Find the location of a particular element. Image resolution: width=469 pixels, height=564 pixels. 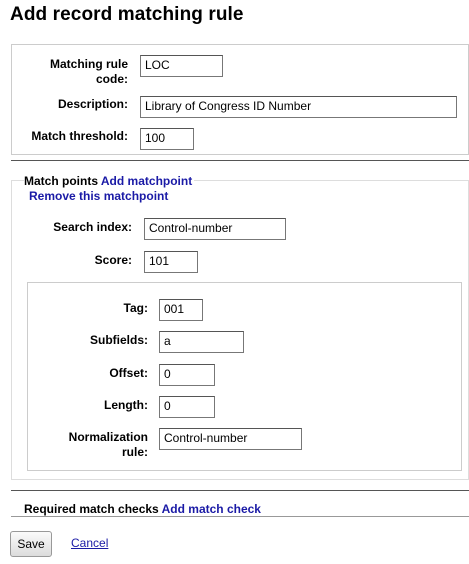

add-match-check-link: Add match check is located at coordinates (211, 509).